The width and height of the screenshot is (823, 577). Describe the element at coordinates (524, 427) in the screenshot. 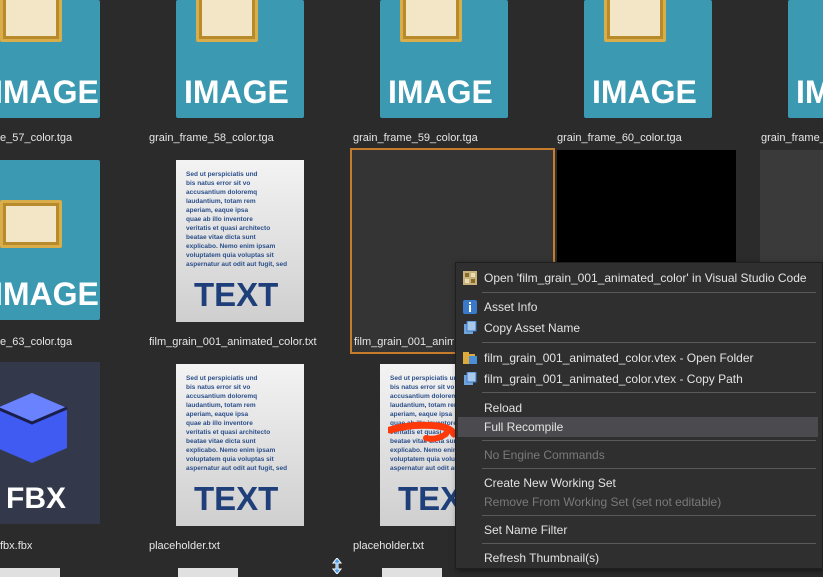

I see `menu-item-label: Full Recompile` at that location.